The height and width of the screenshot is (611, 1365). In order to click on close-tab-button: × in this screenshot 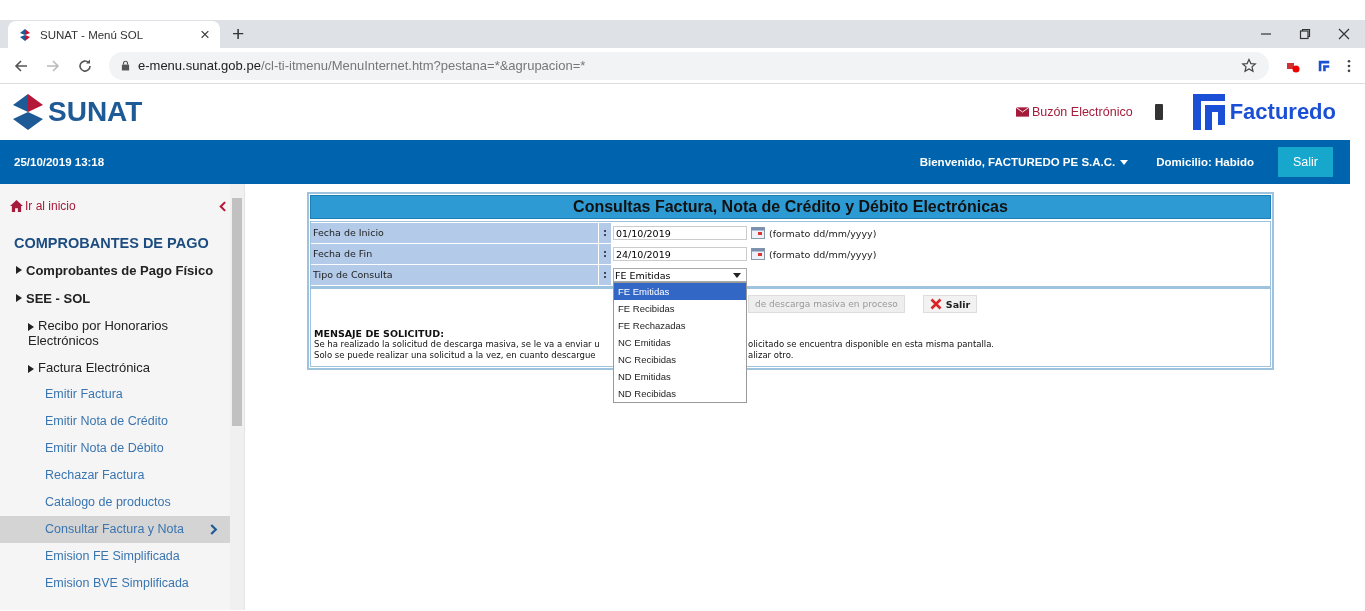, I will do `click(205, 34)`.